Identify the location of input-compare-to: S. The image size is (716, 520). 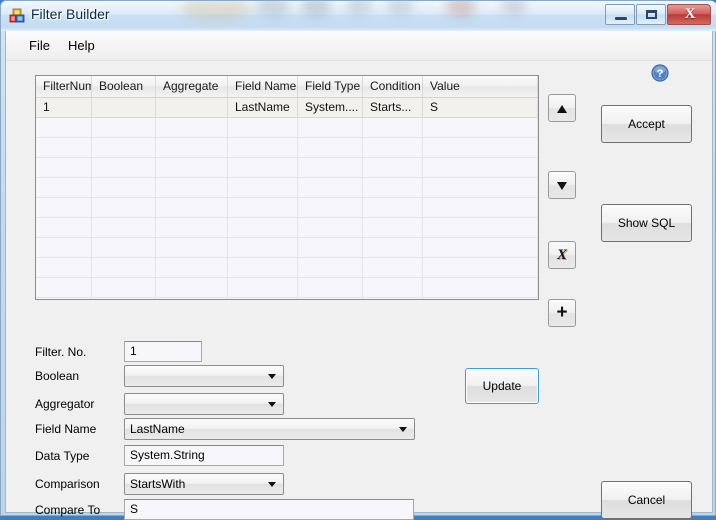
(269, 509).